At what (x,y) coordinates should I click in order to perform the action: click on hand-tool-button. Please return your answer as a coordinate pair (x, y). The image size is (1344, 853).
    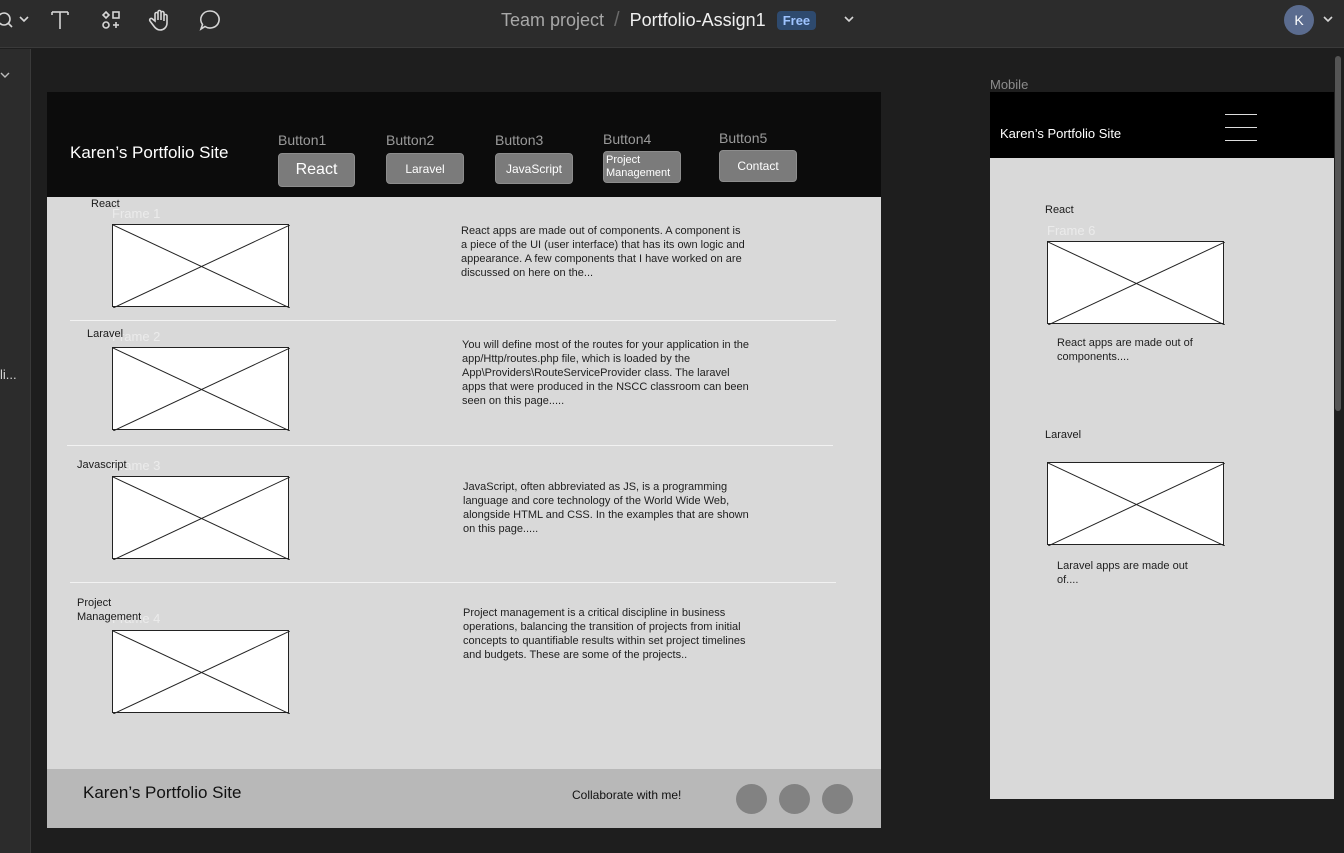
    Looking at the image, I should click on (160, 20).